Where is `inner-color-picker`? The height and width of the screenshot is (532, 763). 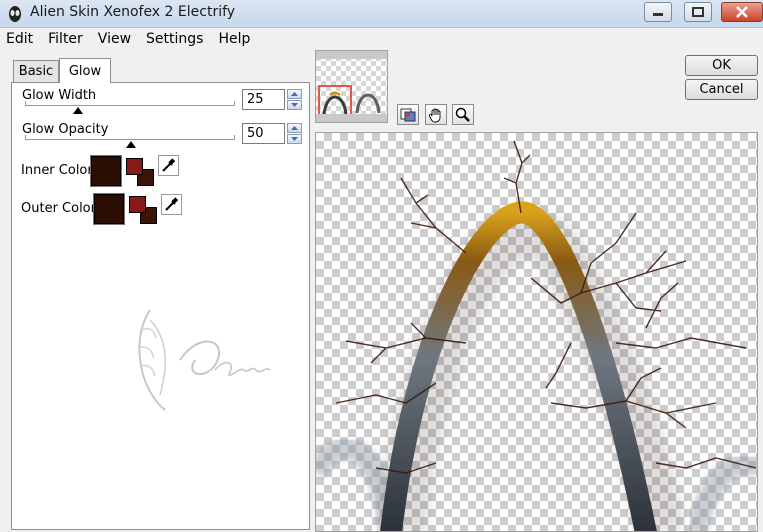
inner-color-picker is located at coordinates (168, 165).